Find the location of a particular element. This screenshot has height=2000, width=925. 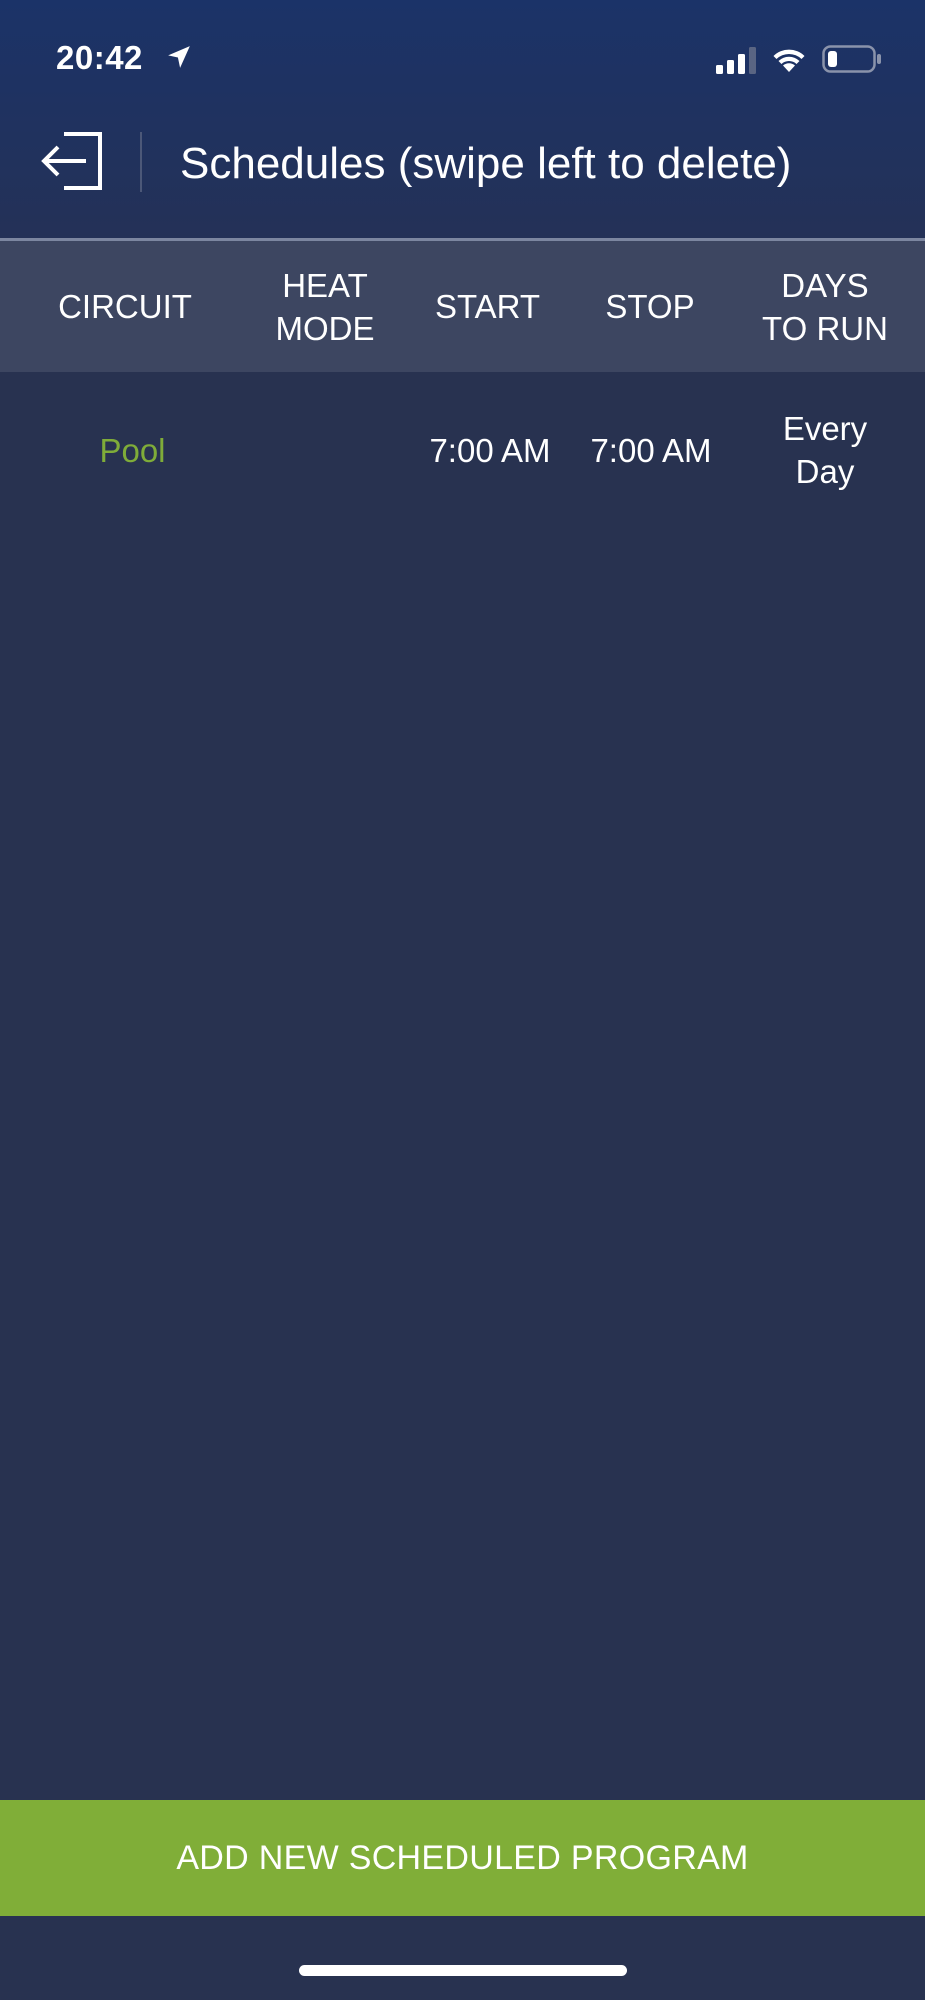

table-header: CIRCUIT HEAT MODE START STOP DAYS TO RUN is located at coordinates (462, 306).